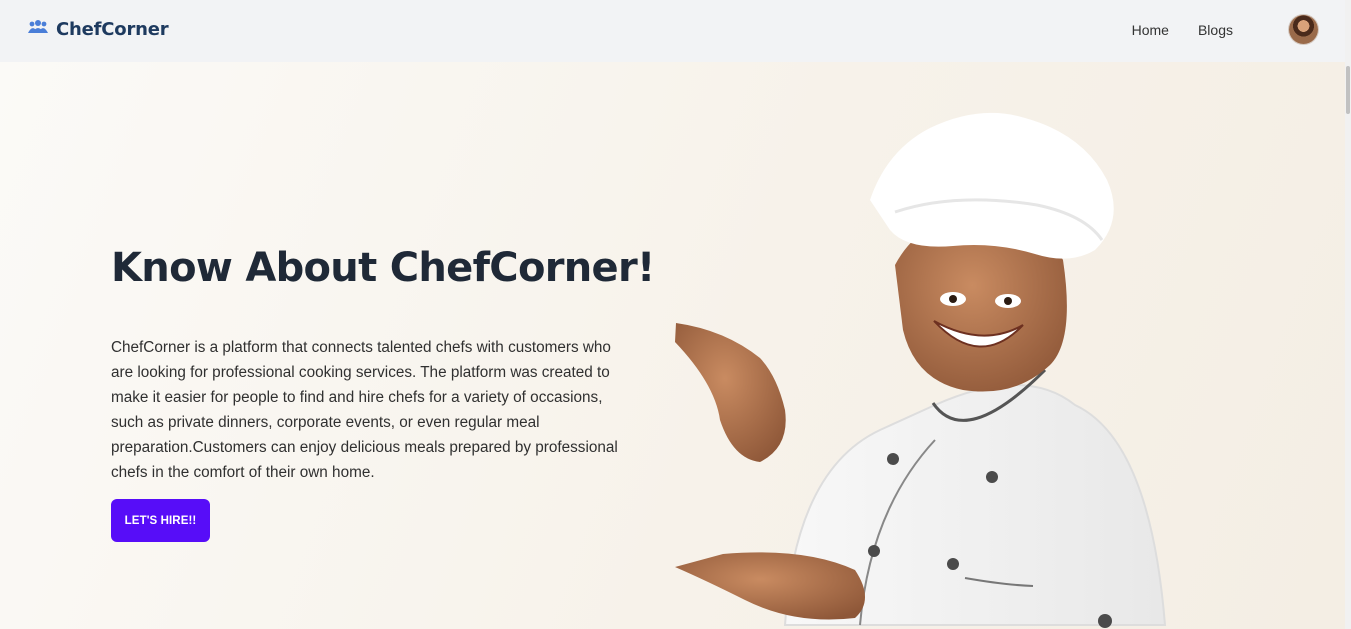 The image size is (1351, 629). What do you see at coordinates (1215, 30) in the screenshot?
I see `nav-blogs-link: Blogs` at bounding box center [1215, 30].